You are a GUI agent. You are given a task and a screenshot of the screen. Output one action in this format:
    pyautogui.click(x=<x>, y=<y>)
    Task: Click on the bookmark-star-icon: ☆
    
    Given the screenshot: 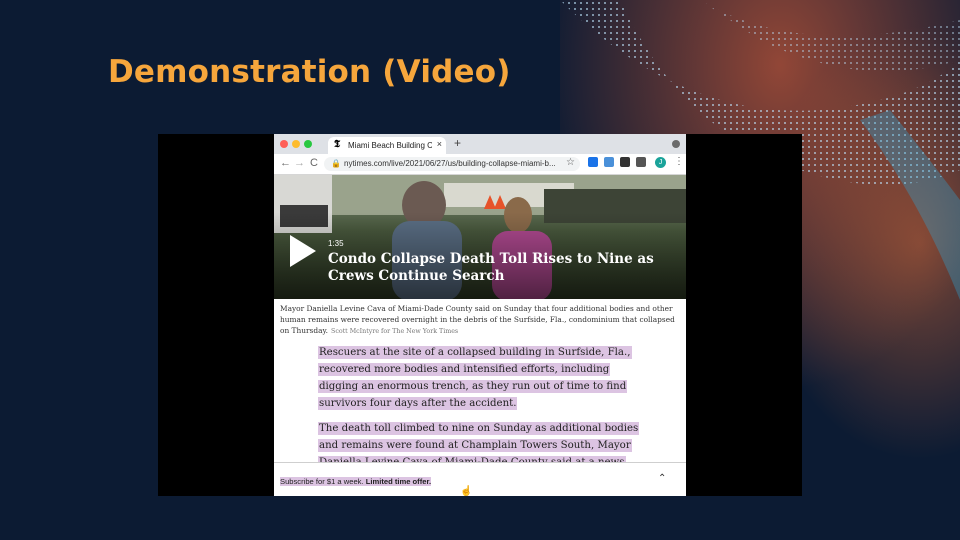 What is the action you would take?
    pyautogui.click(x=570, y=162)
    